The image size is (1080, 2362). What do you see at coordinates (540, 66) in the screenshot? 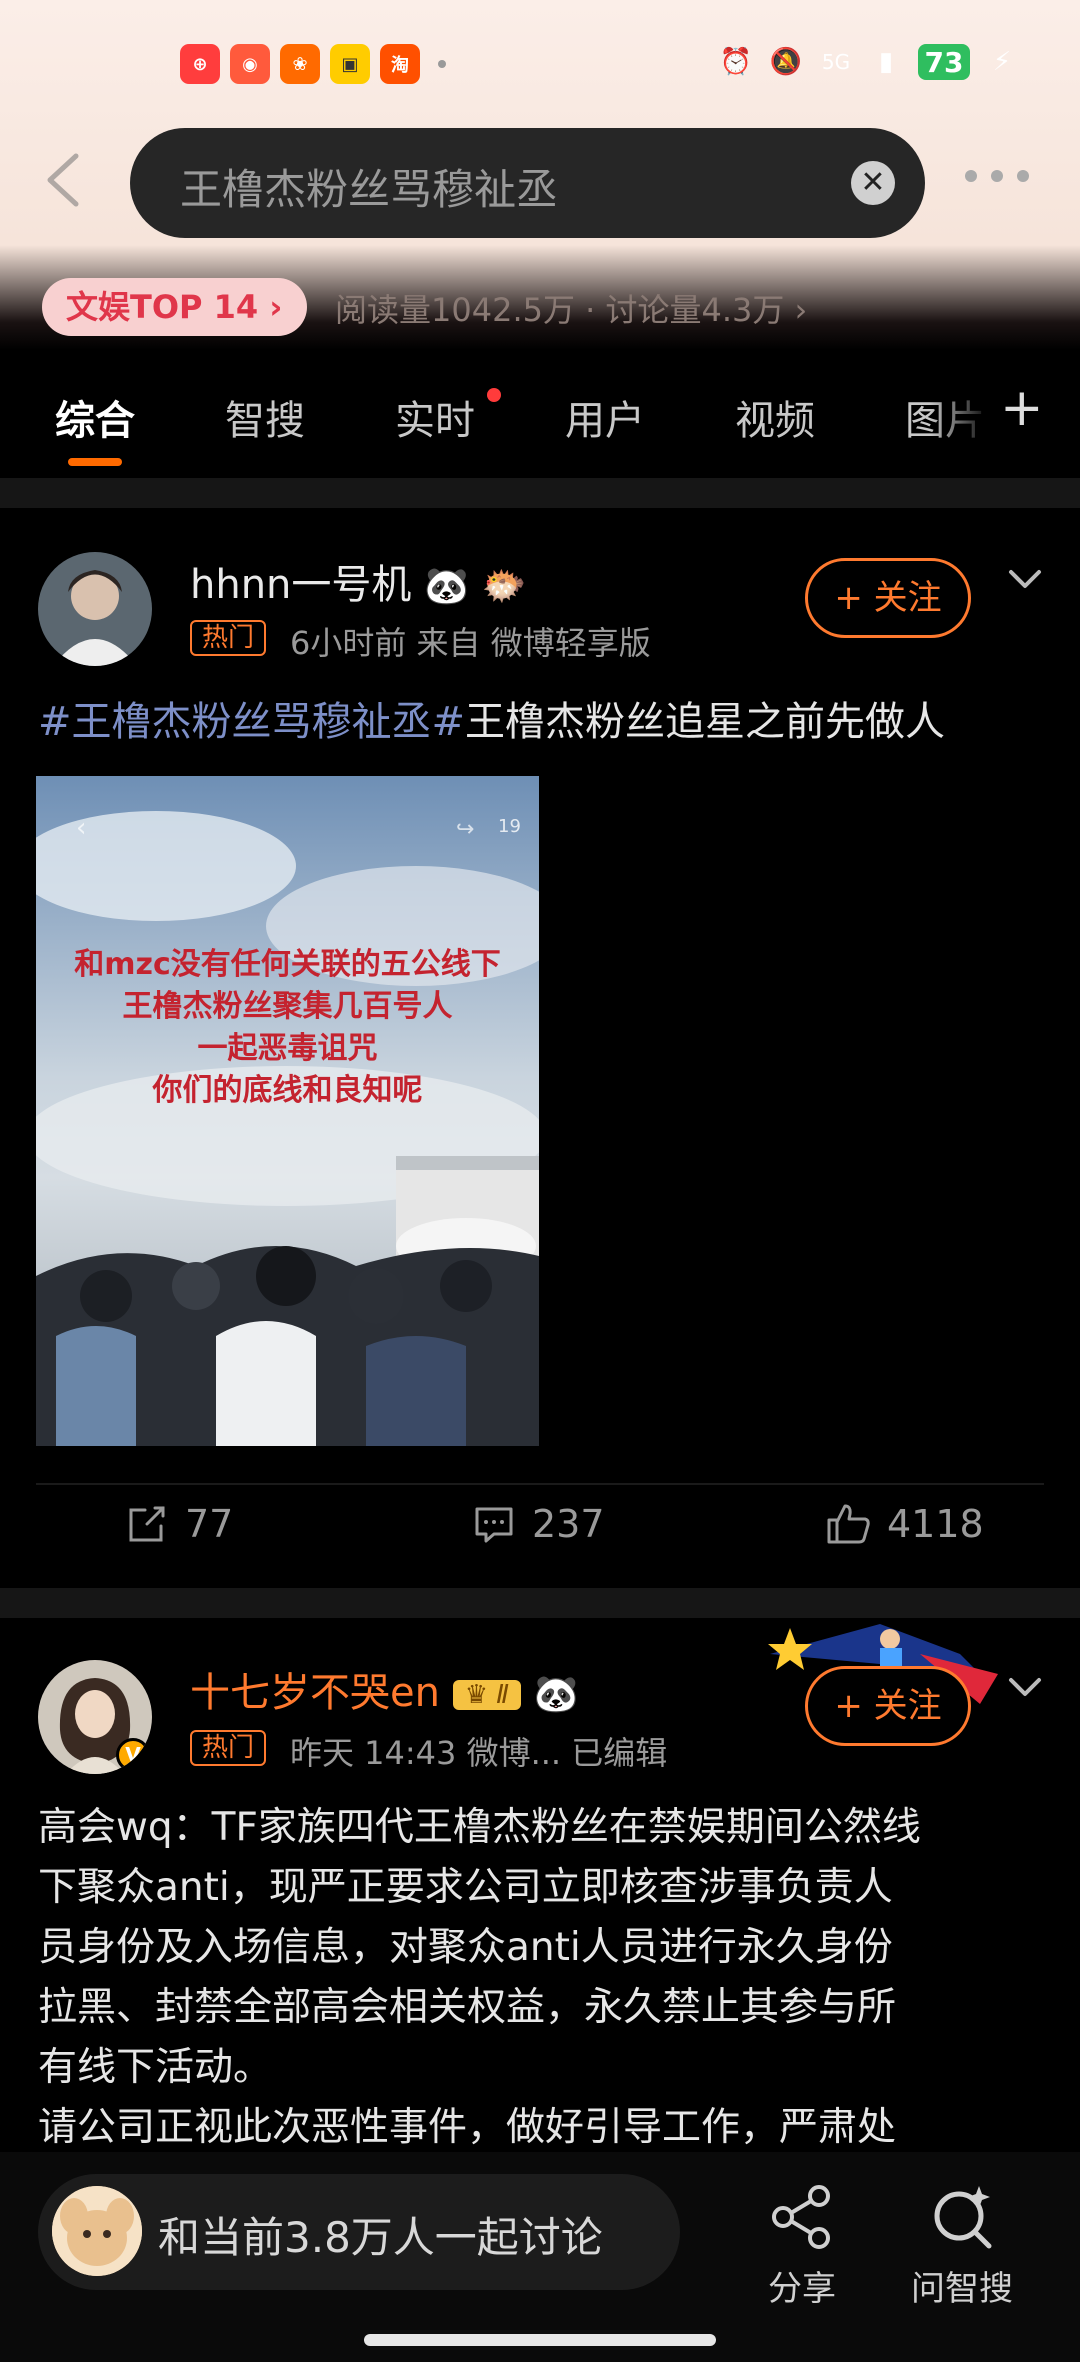
I see `status-bar: ⊕ ◉ ❀ ▣ 淘 ⏰ 🔕 5G ▮ 73 ⚡` at bounding box center [540, 66].